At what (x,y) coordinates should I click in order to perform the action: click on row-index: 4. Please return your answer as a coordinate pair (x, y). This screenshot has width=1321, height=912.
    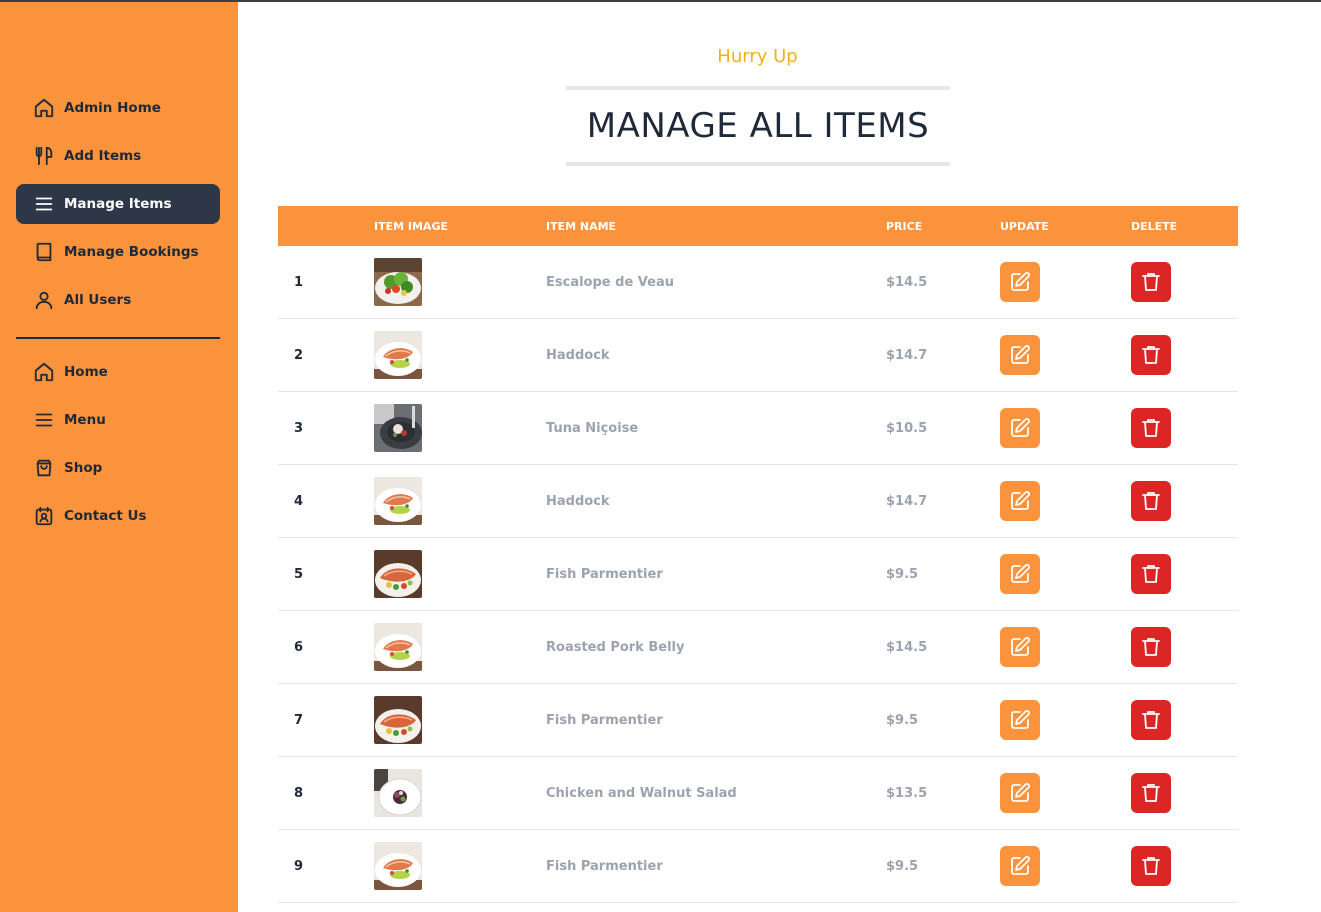
    Looking at the image, I should click on (299, 501).